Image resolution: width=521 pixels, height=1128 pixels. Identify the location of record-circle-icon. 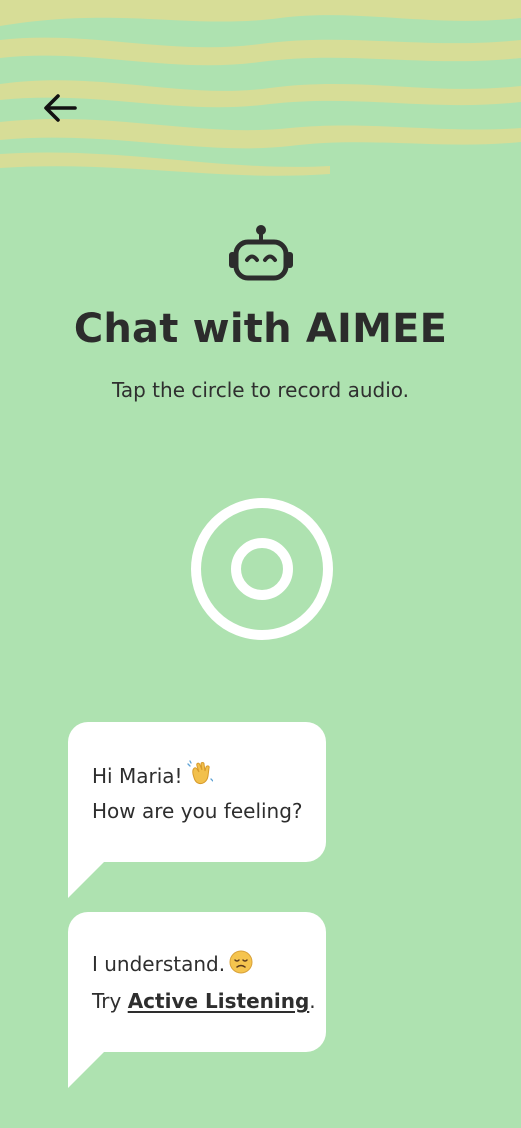
(262, 569).